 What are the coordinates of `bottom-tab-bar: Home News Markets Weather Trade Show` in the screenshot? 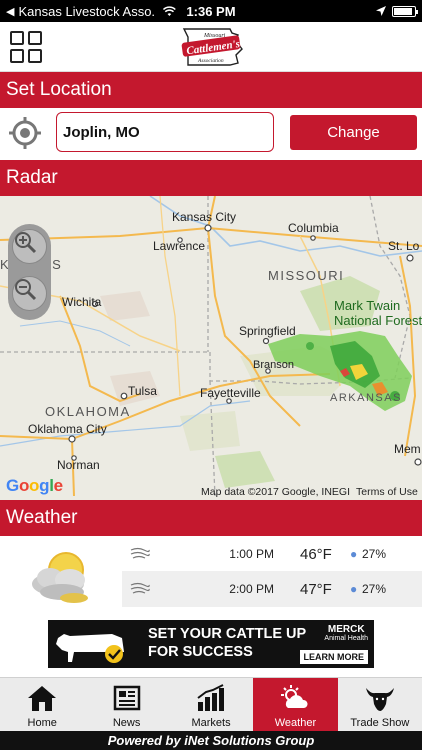 It's located at (211, 704).